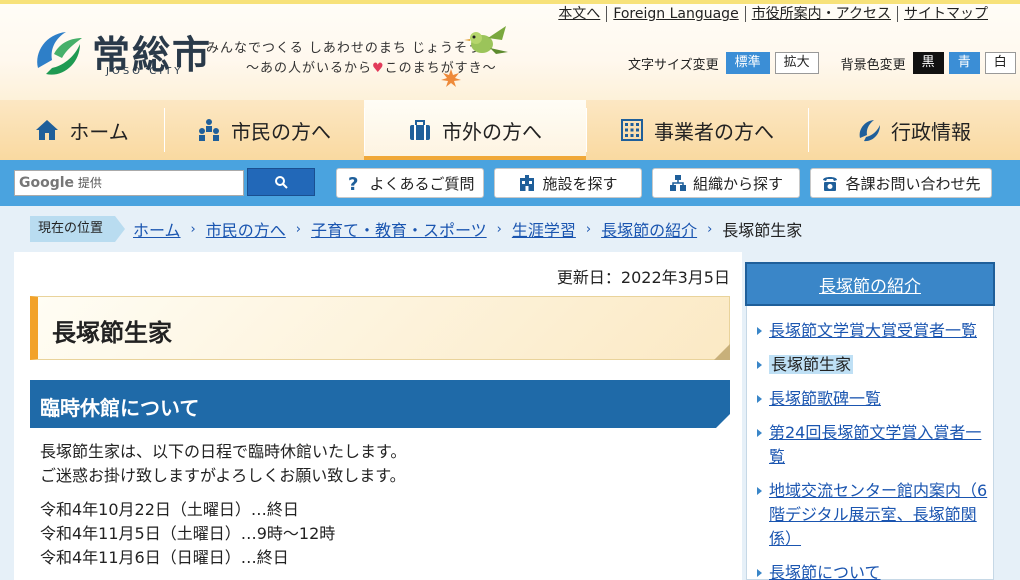 This screenshot has width=1020, height=580. I want to click on slogan-line1: みんなでつくる しあわせのまち じょうそう, so click(344, 48).